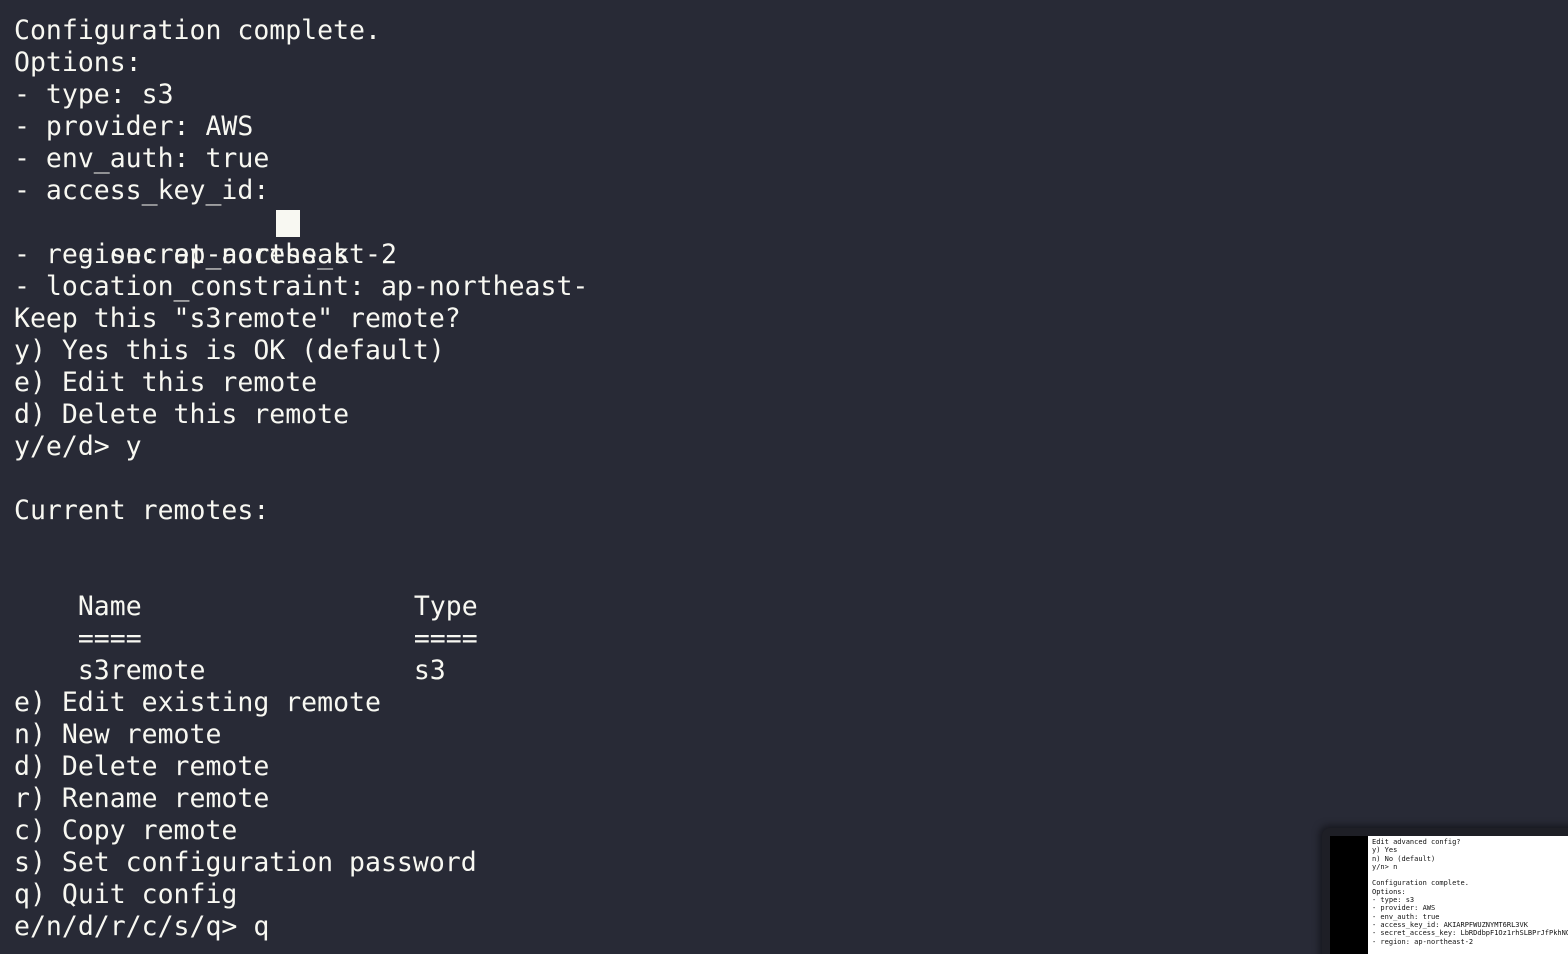 The width and height of the screenshot is (1568, 954). I want to click on output-line: Configuration complete., so click(197, 30).